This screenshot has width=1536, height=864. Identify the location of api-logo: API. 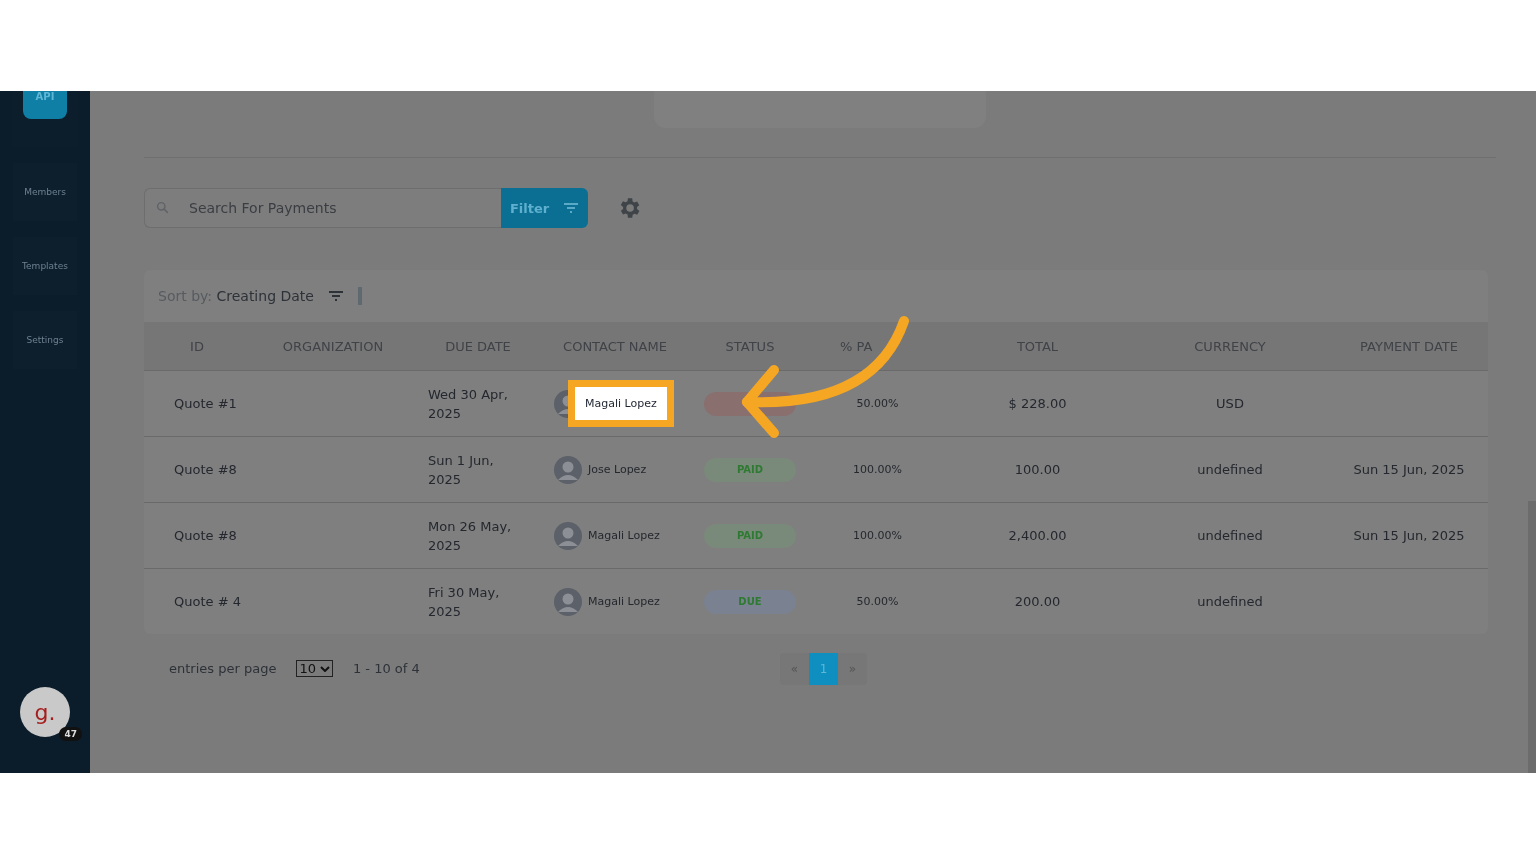
(45, 105).